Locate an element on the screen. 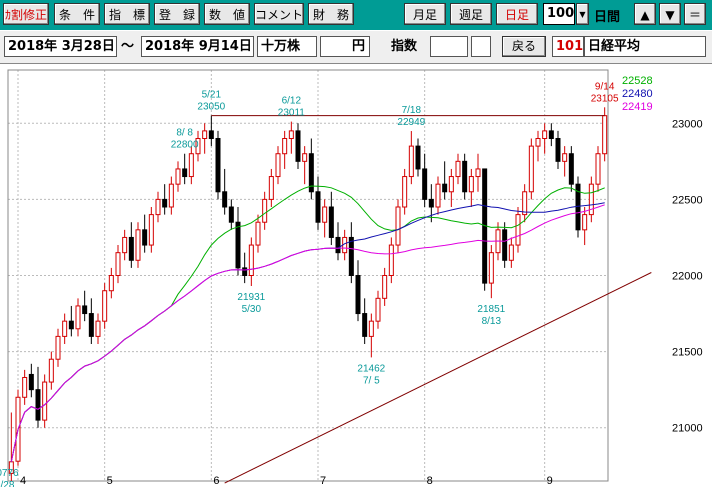 The image size is (712, 487). period-dropdown-icon: ▼ is located at coordinates (582, 14).